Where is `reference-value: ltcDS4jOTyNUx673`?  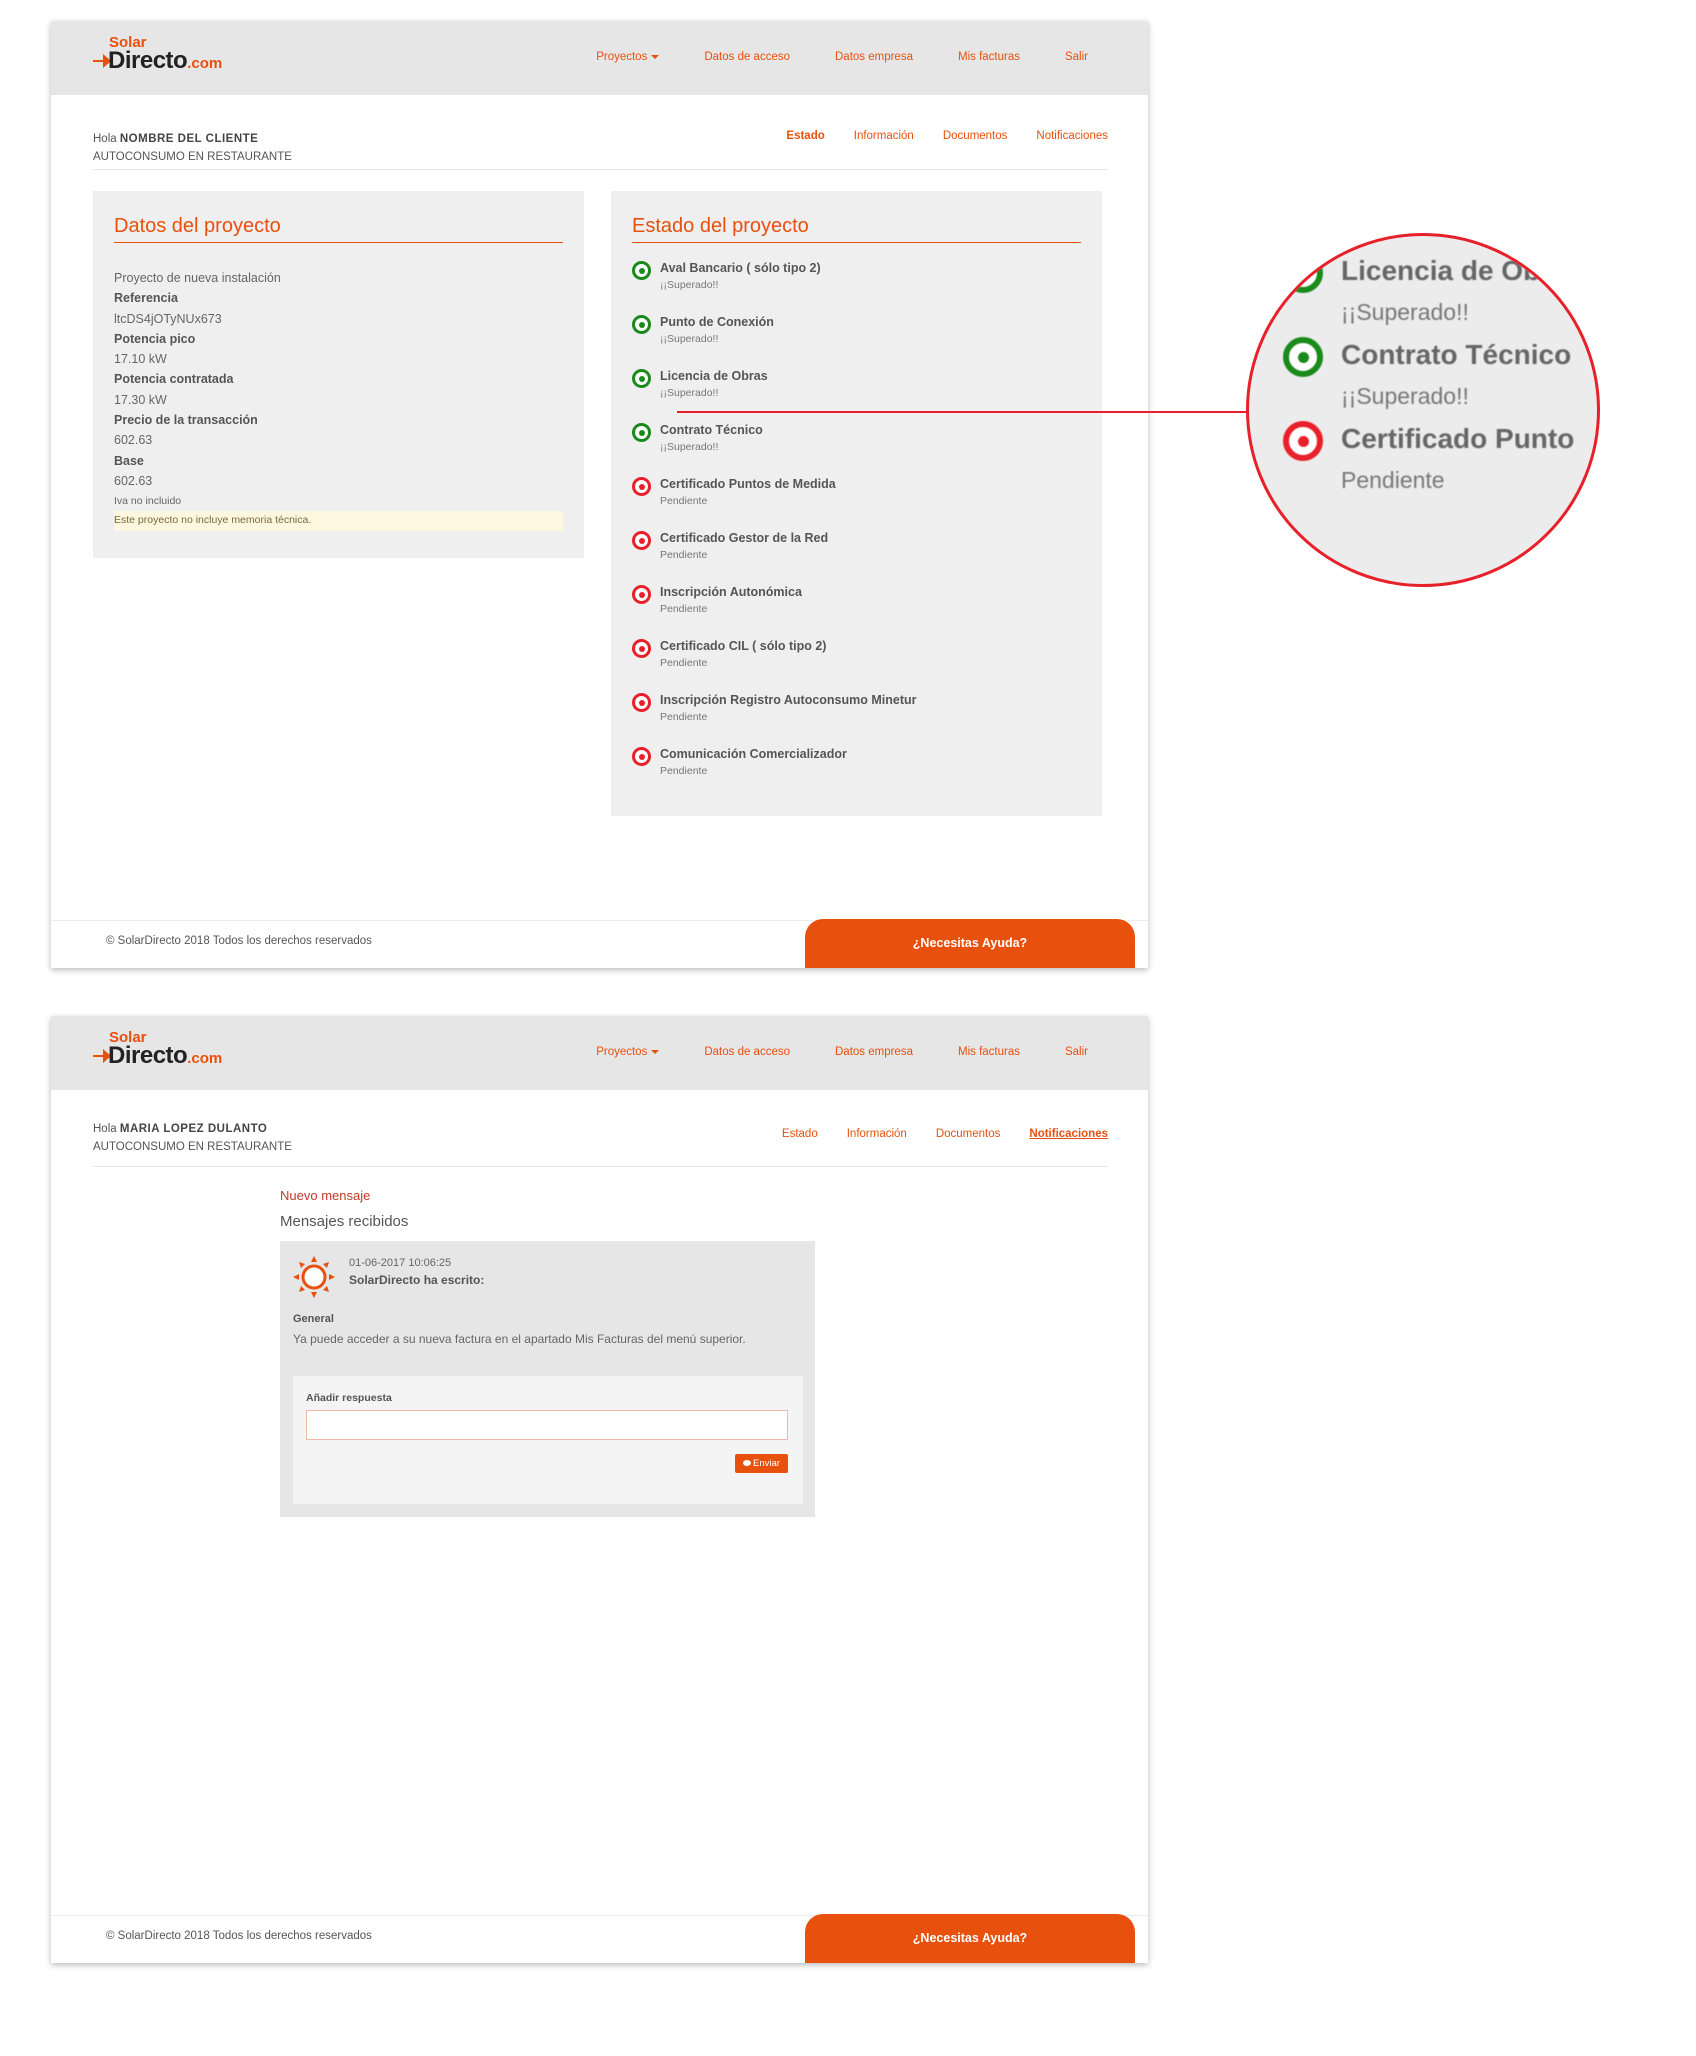 reference-value: ltcDS4jOTyNUx673 is located at coordinates (168, 318).